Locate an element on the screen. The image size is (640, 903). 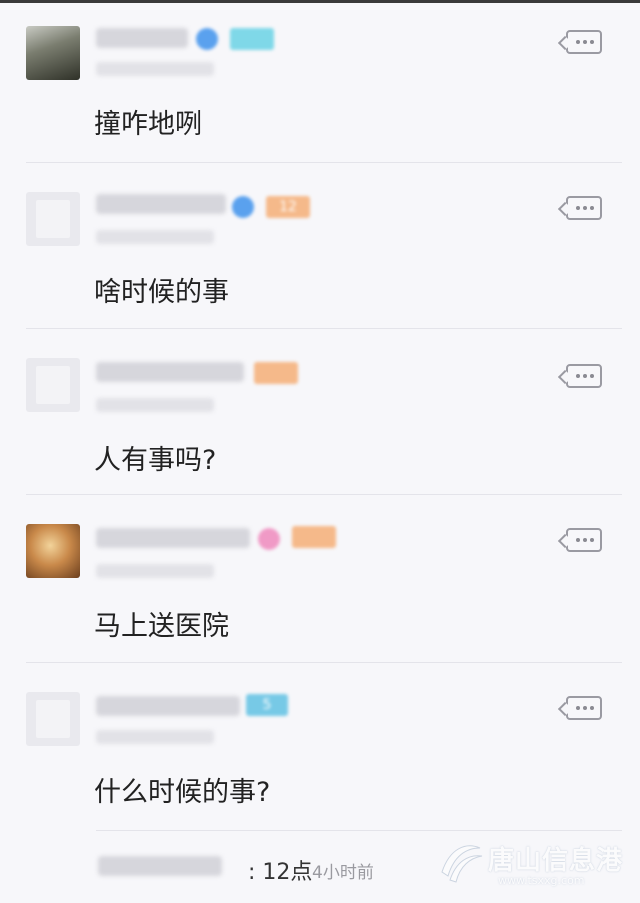
watermark-title: 唐山信息港 is located at coordinates (556, 861).